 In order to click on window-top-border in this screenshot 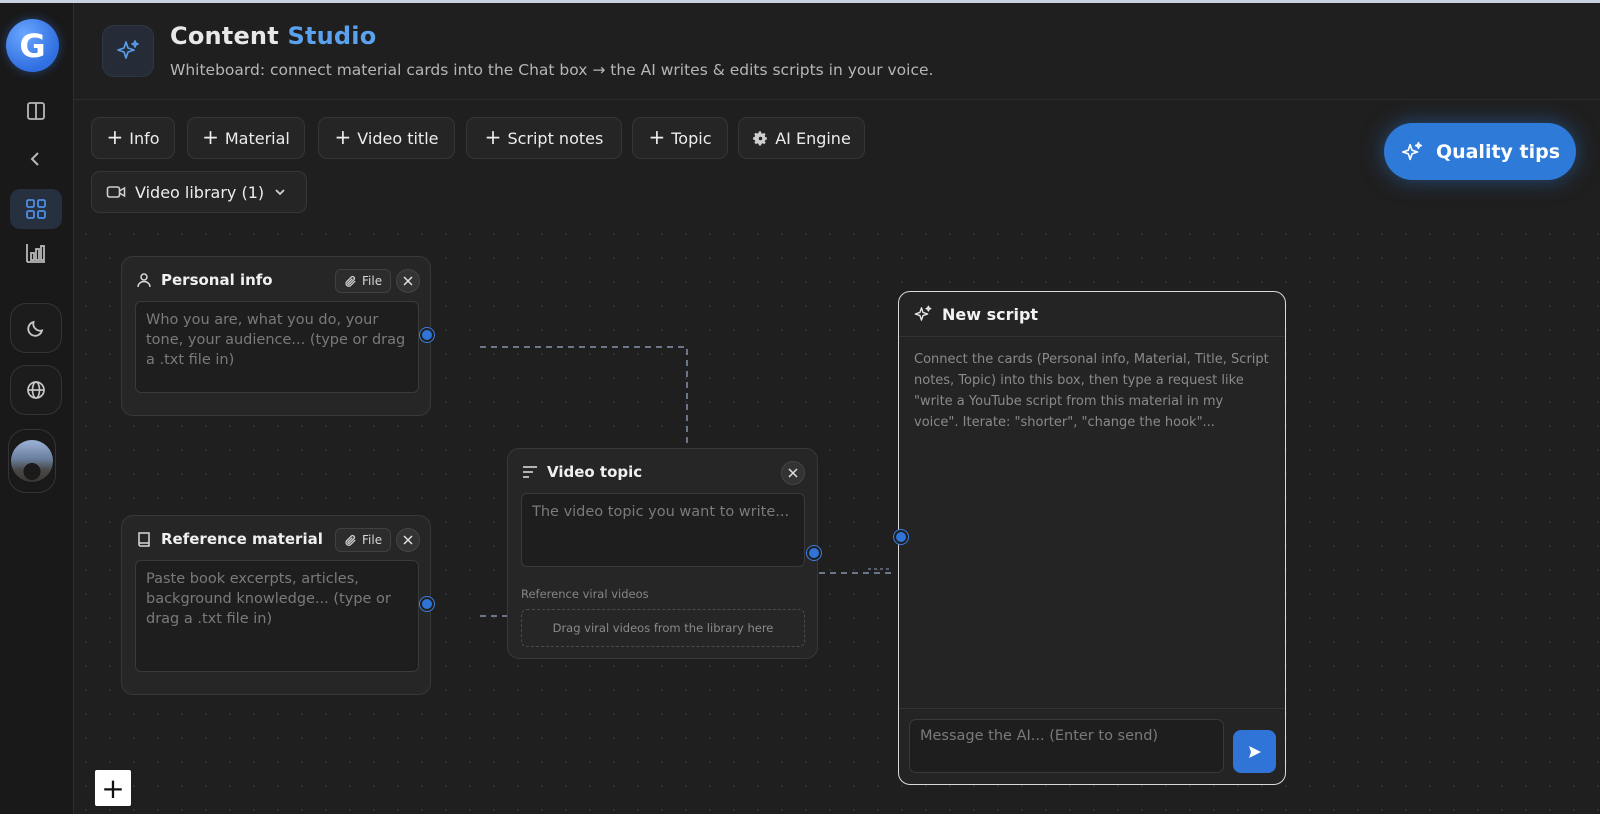, I will do `click(800, 1)`.